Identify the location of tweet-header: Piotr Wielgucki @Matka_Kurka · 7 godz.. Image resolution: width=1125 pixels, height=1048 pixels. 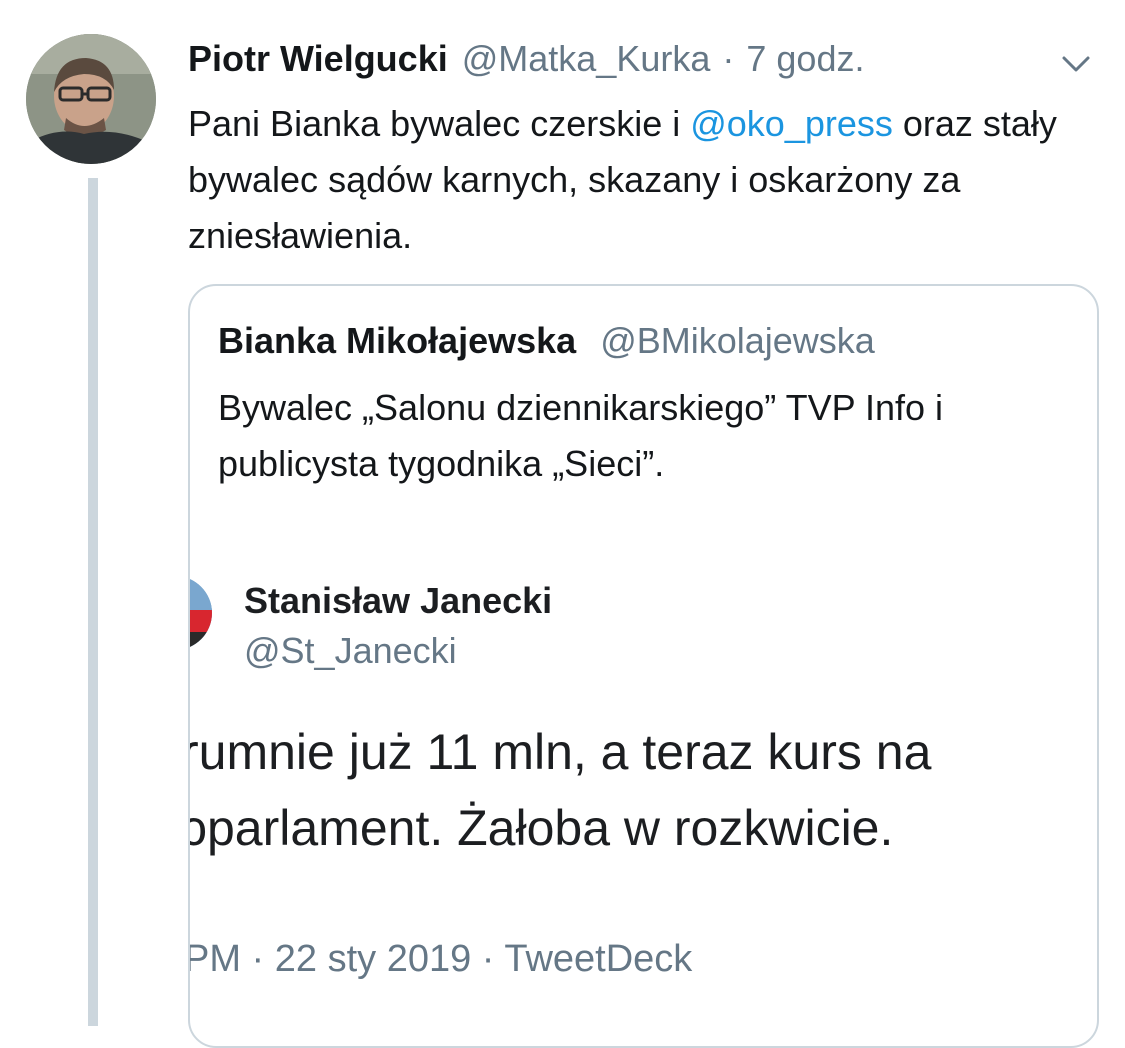
(526, 61).